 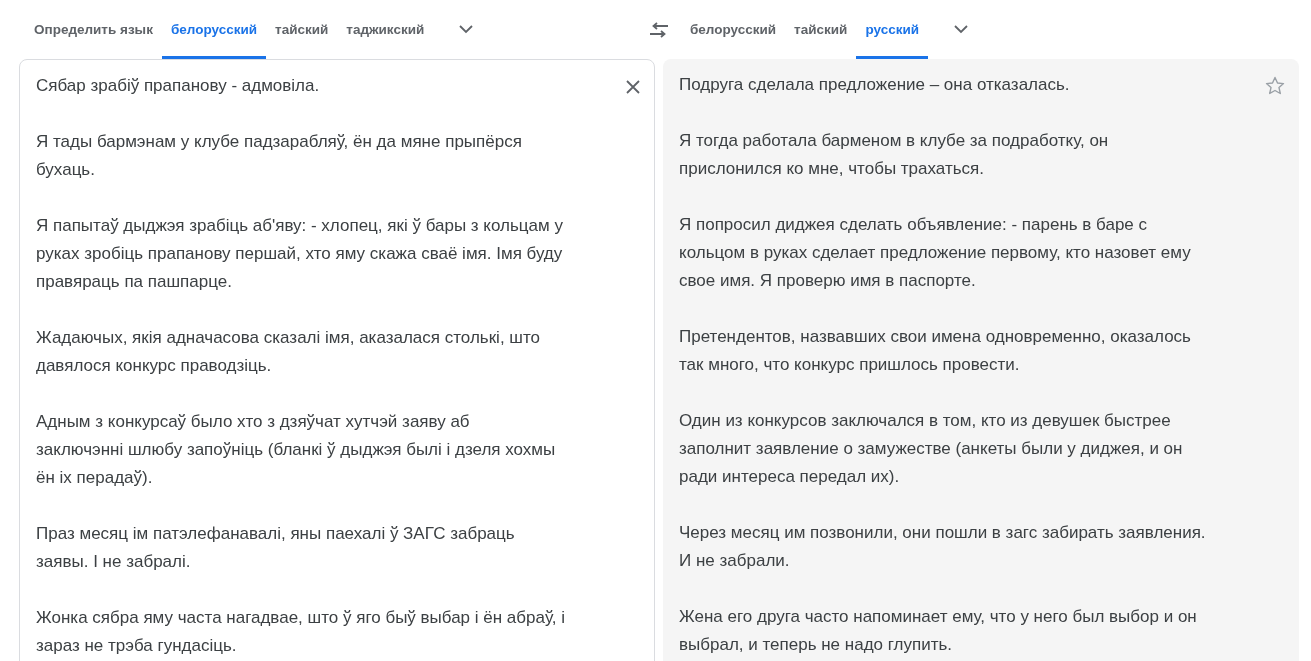 I want to click on translation-paragraph: Подруга сделала предложение – она отказалась., so click(x=875, y=85).